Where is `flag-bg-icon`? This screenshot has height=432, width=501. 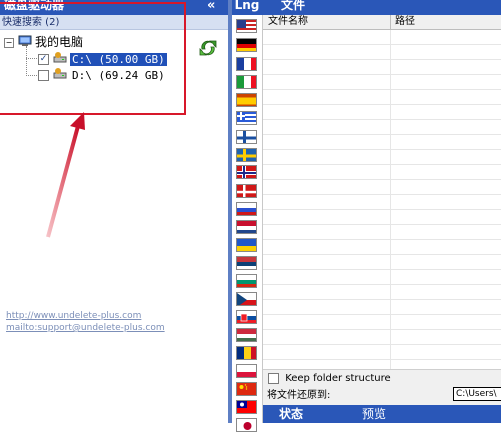 flag-bg-icon is located at coordinates (246, 281).